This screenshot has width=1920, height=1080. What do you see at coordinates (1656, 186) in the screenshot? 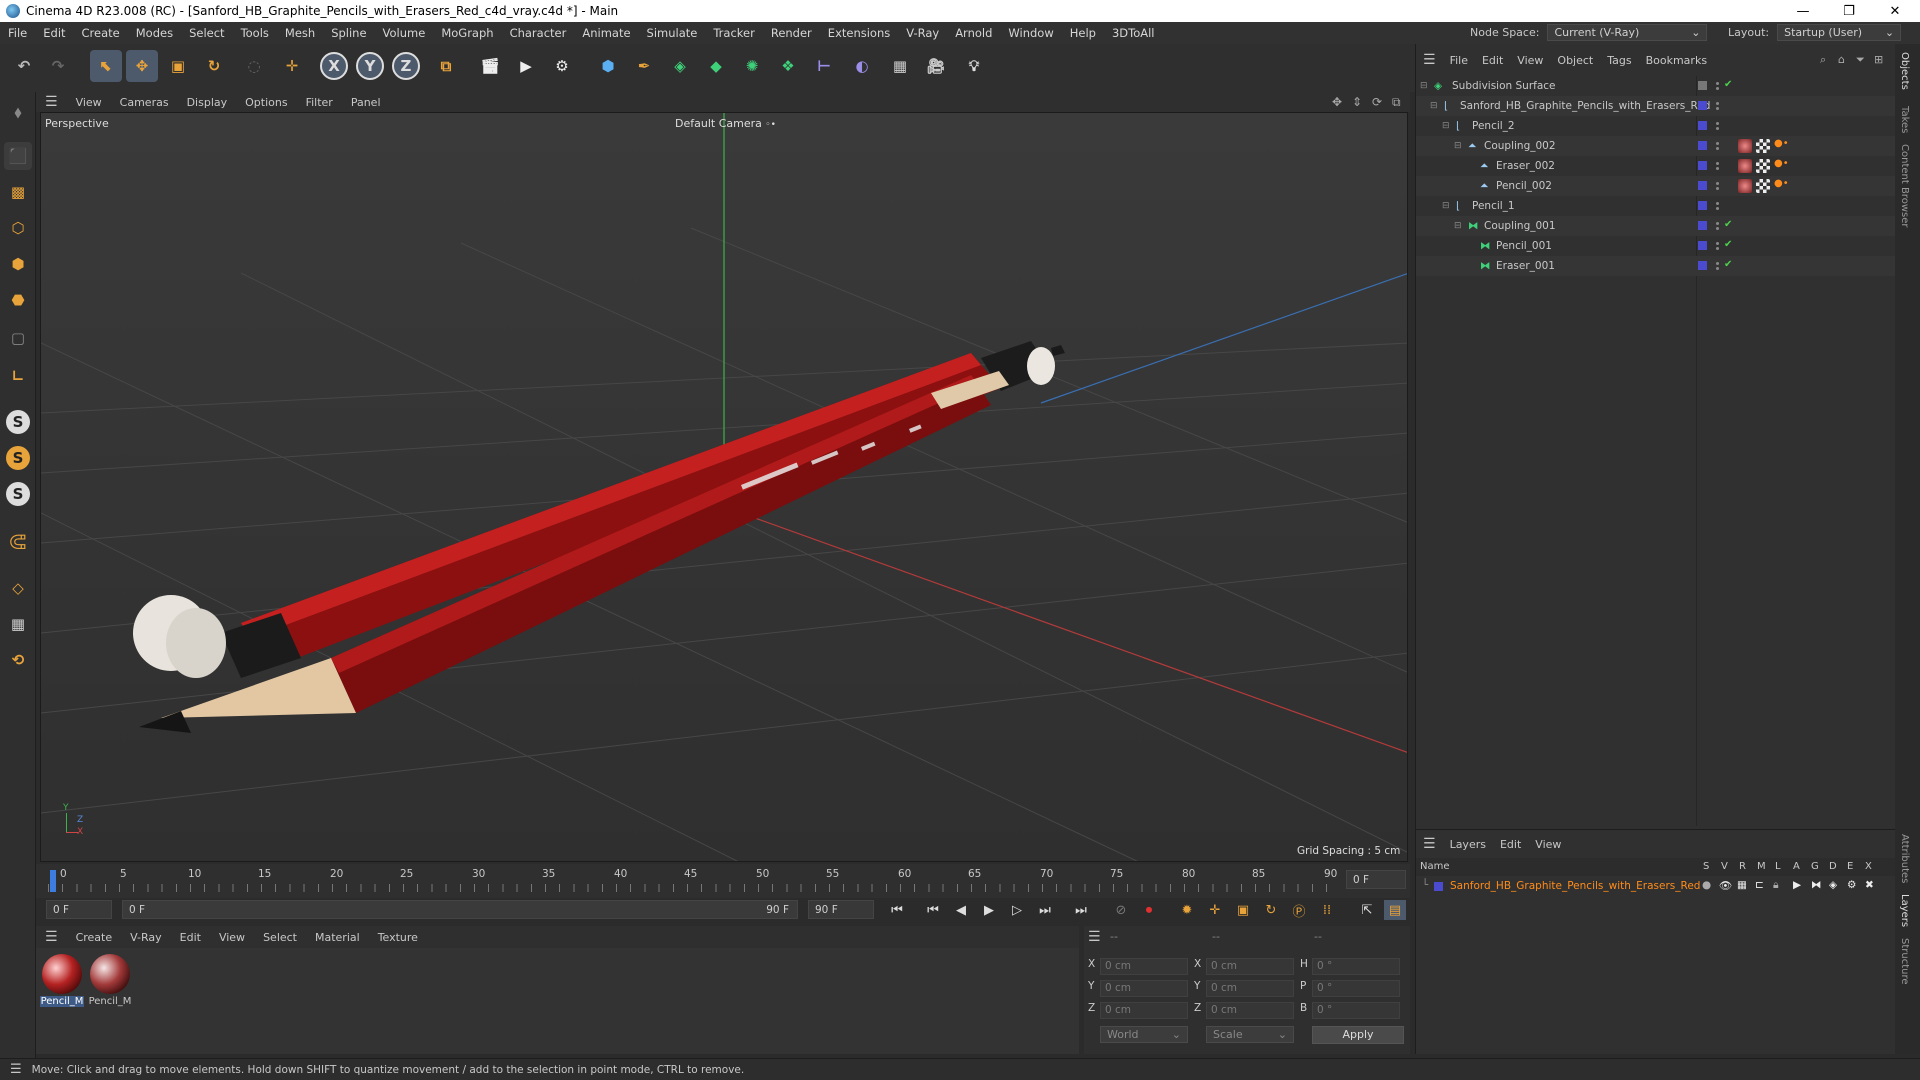
I see `tree-row-pencil-002: ⏶ Pencil_002 ●•` at bounding box center [1656, 186].